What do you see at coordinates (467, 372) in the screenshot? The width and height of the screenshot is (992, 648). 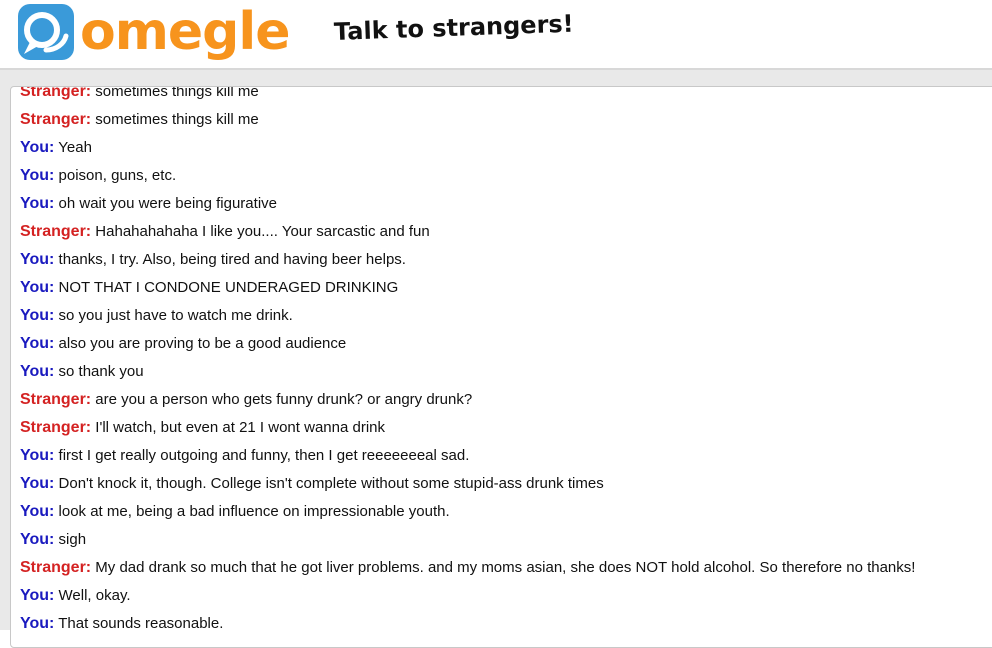 I see `chat-message: You: so thank you` at bounding box center [467, 372].